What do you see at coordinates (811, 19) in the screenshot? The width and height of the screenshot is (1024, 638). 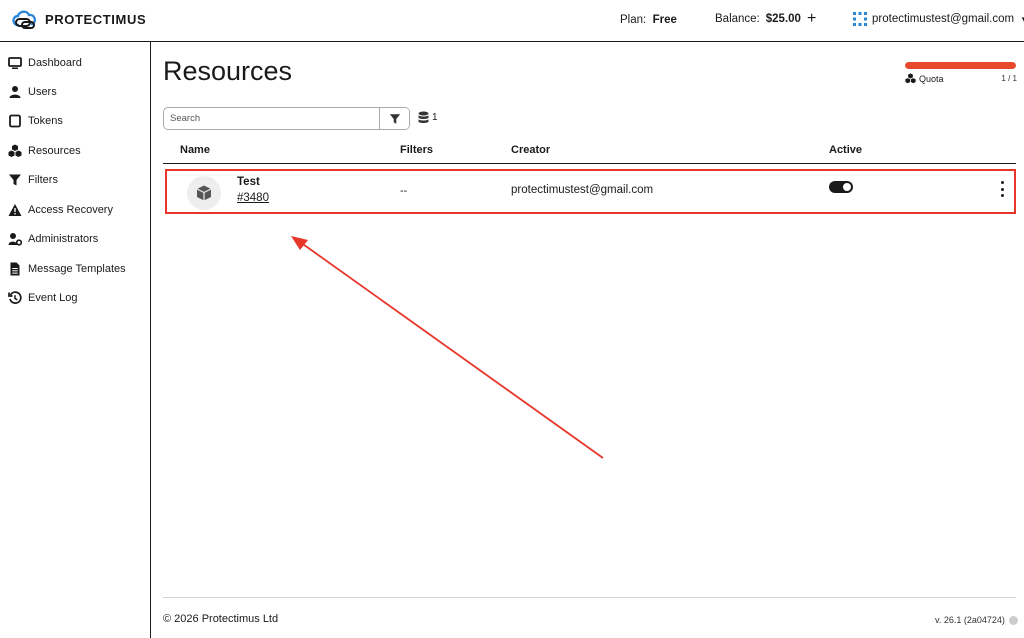 I see `add-balance-icon: +` at bounding box center [811, 19].